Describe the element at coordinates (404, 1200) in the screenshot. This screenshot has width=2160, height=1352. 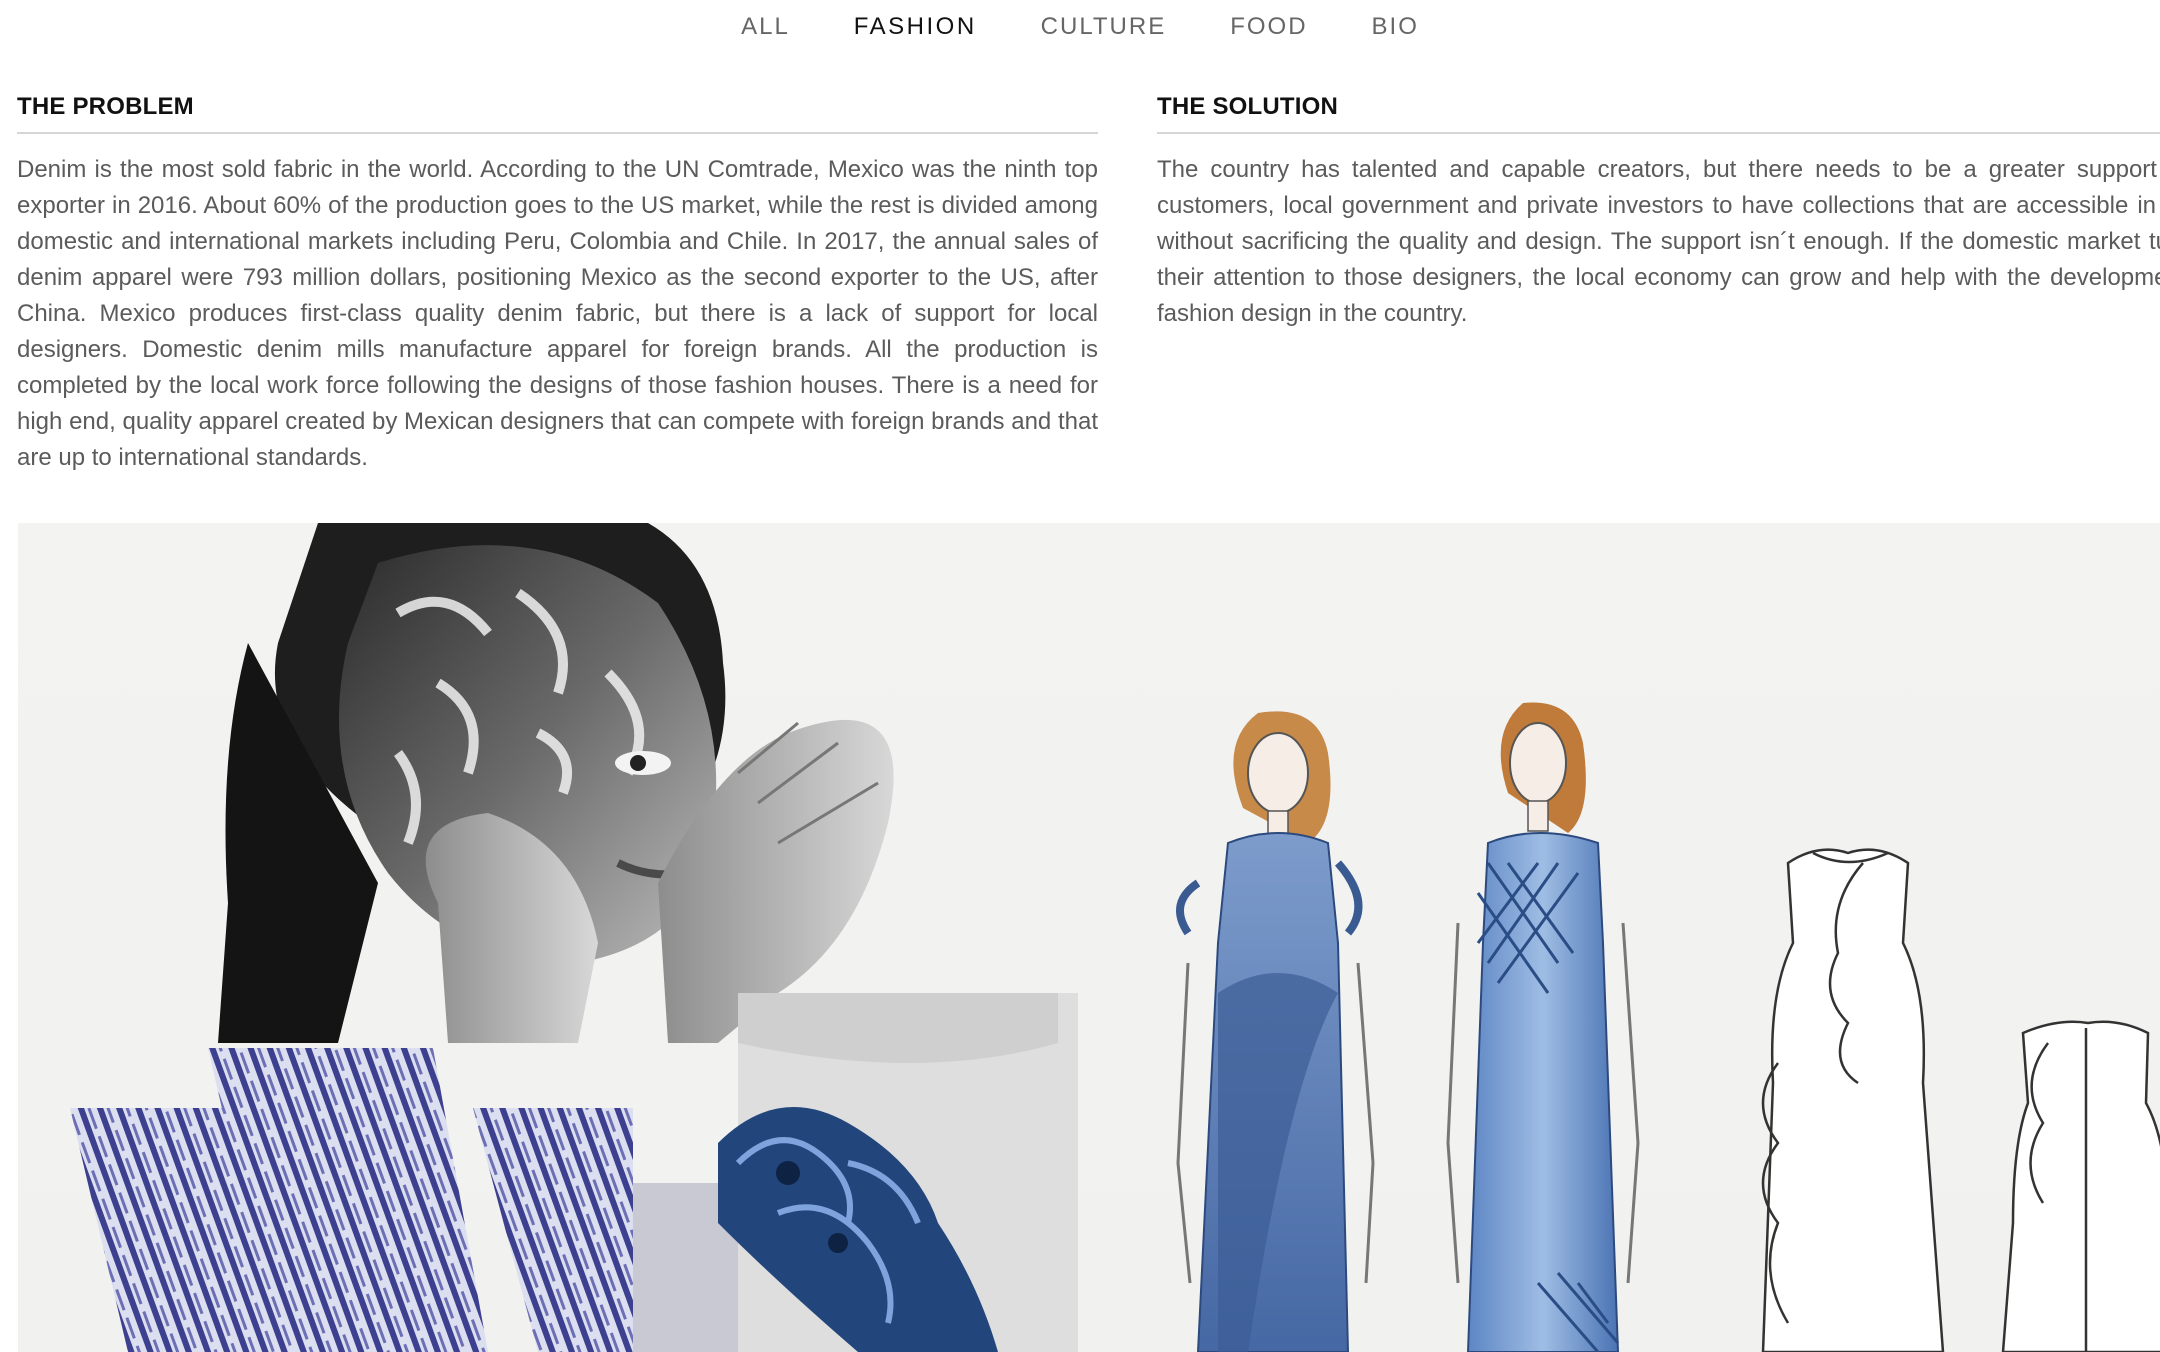
I see `denim-swatch-image` at that location.